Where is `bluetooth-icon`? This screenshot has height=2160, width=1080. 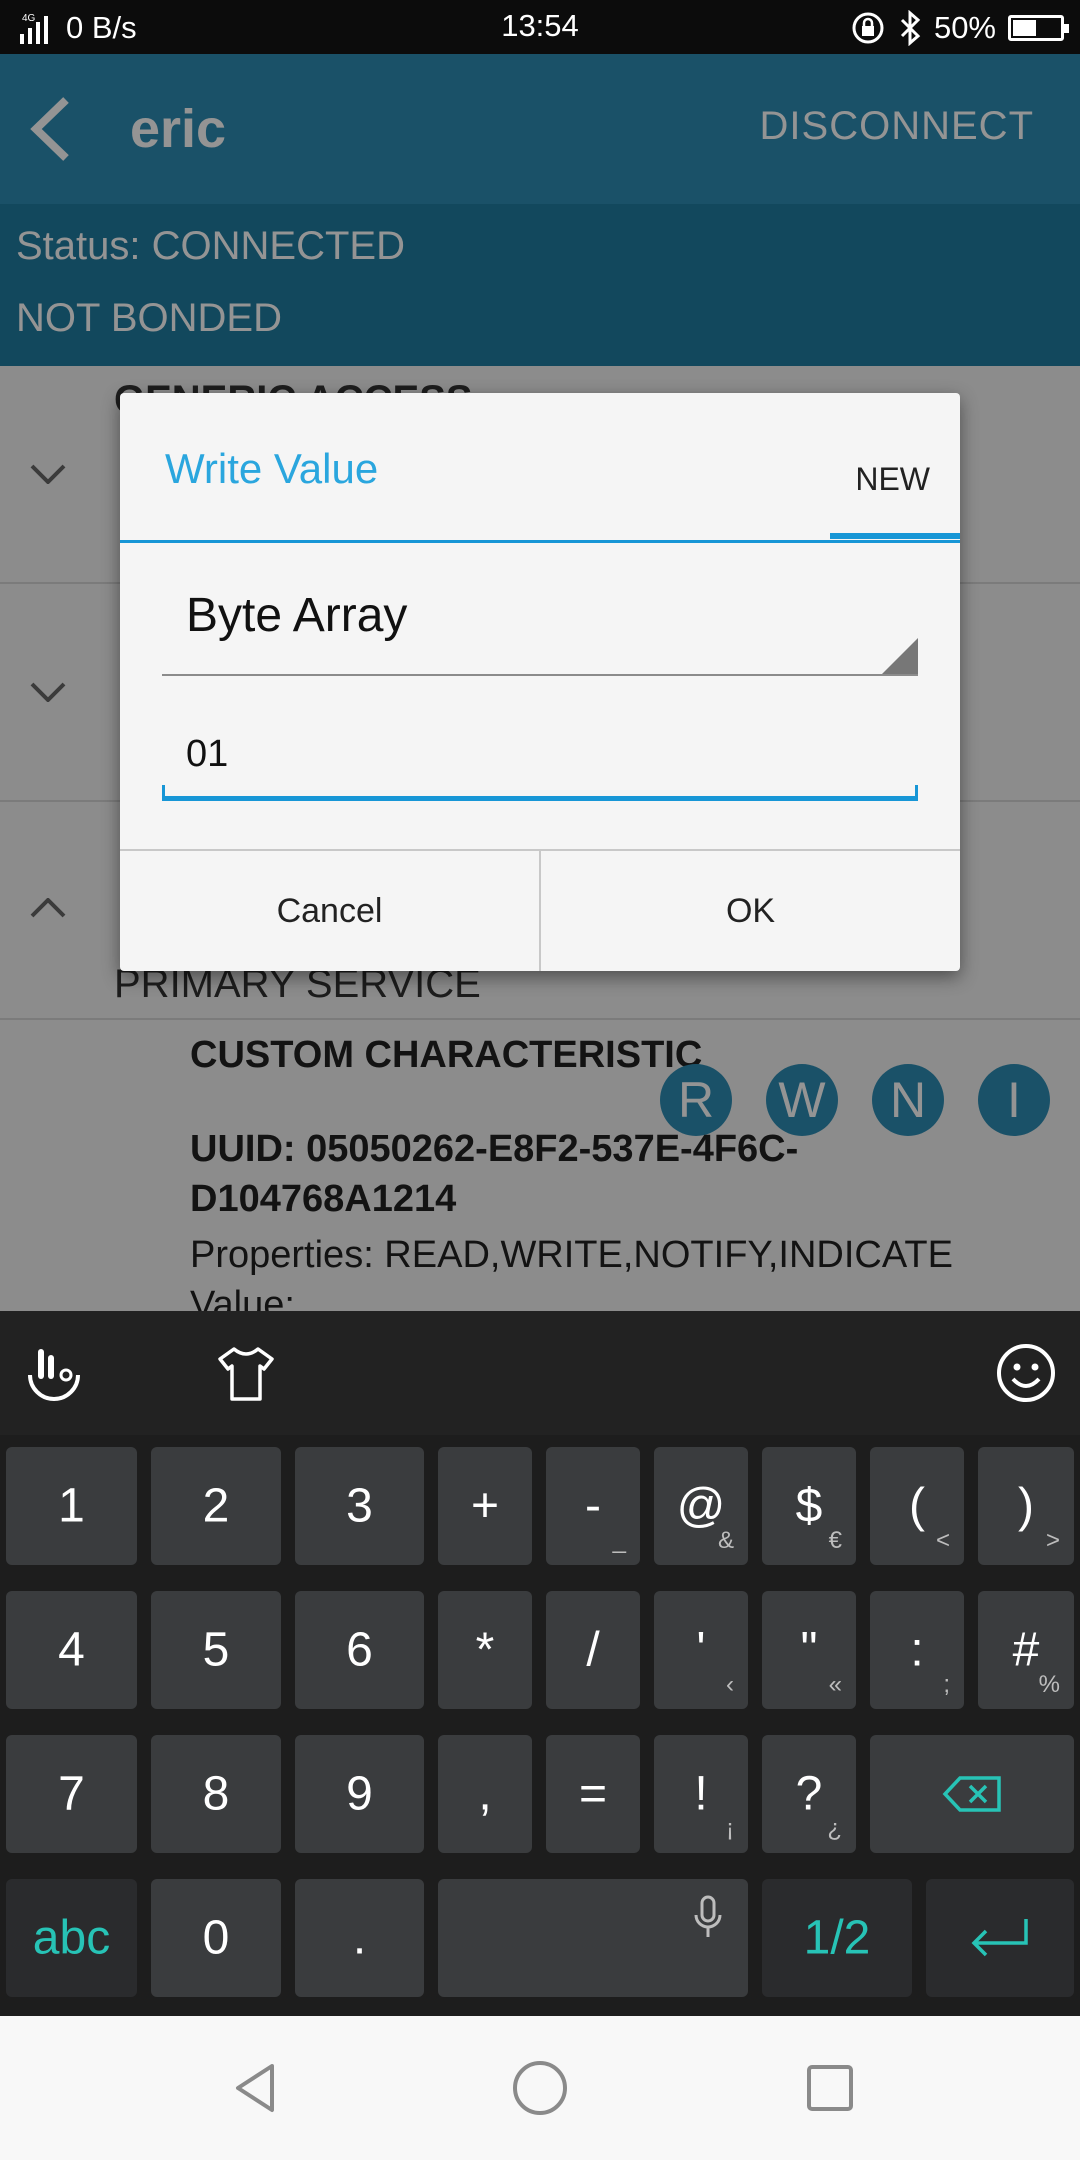 bluetooth-icon is located at coordinates (910, 28).